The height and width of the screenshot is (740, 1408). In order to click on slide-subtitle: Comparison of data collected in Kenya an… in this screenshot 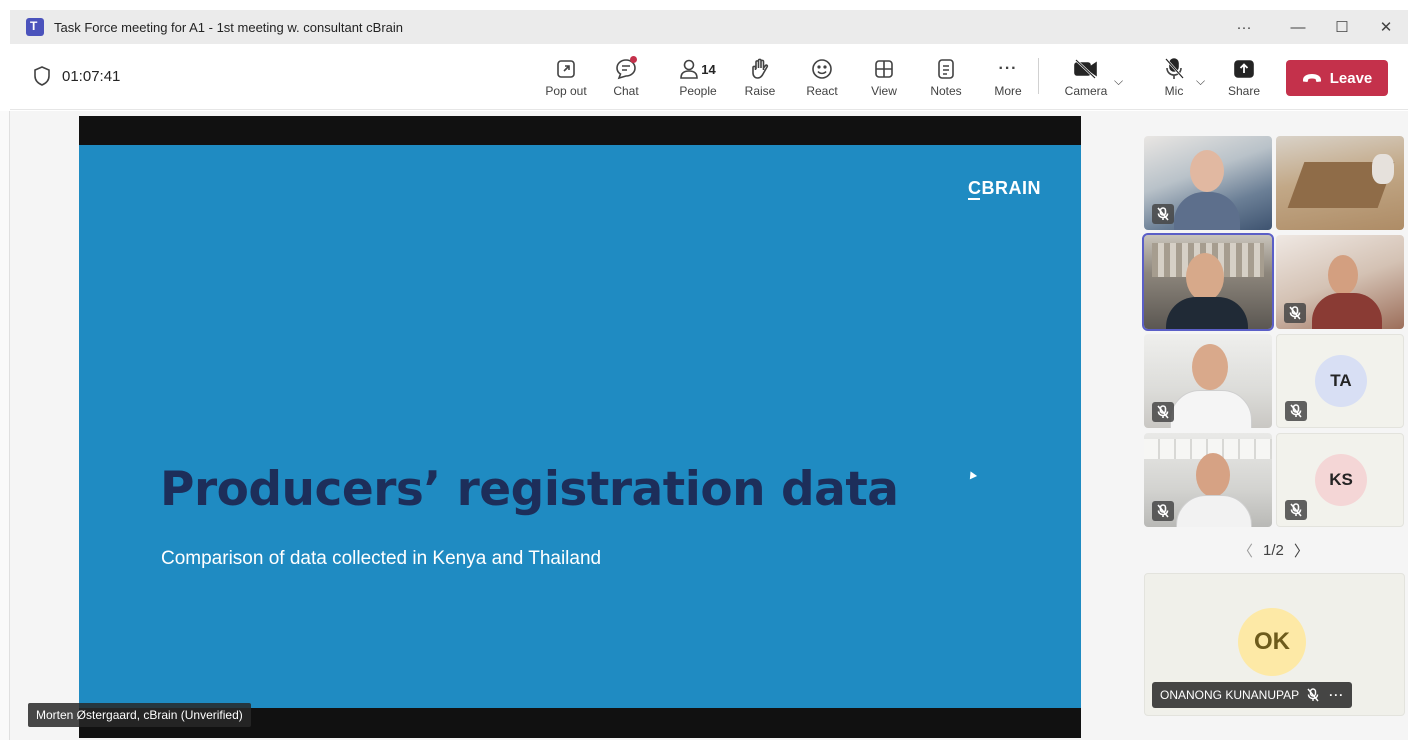, I will do `click(381, 558)`.